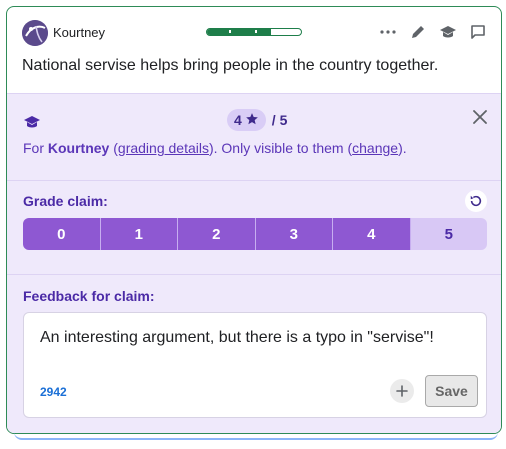  Describe the element at coordinates (372, 234) in the screenshot. I see `grade-option-4: 4` at that location.